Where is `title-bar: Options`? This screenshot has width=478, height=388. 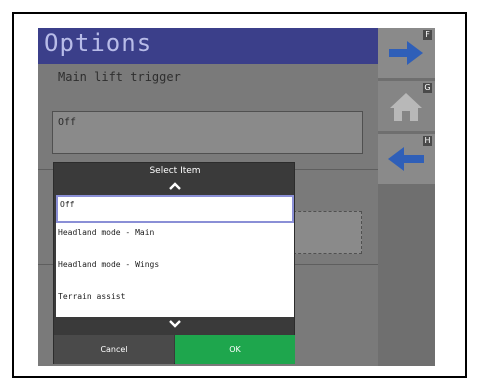 title-bar: Options is located at coordinates (208, 46).